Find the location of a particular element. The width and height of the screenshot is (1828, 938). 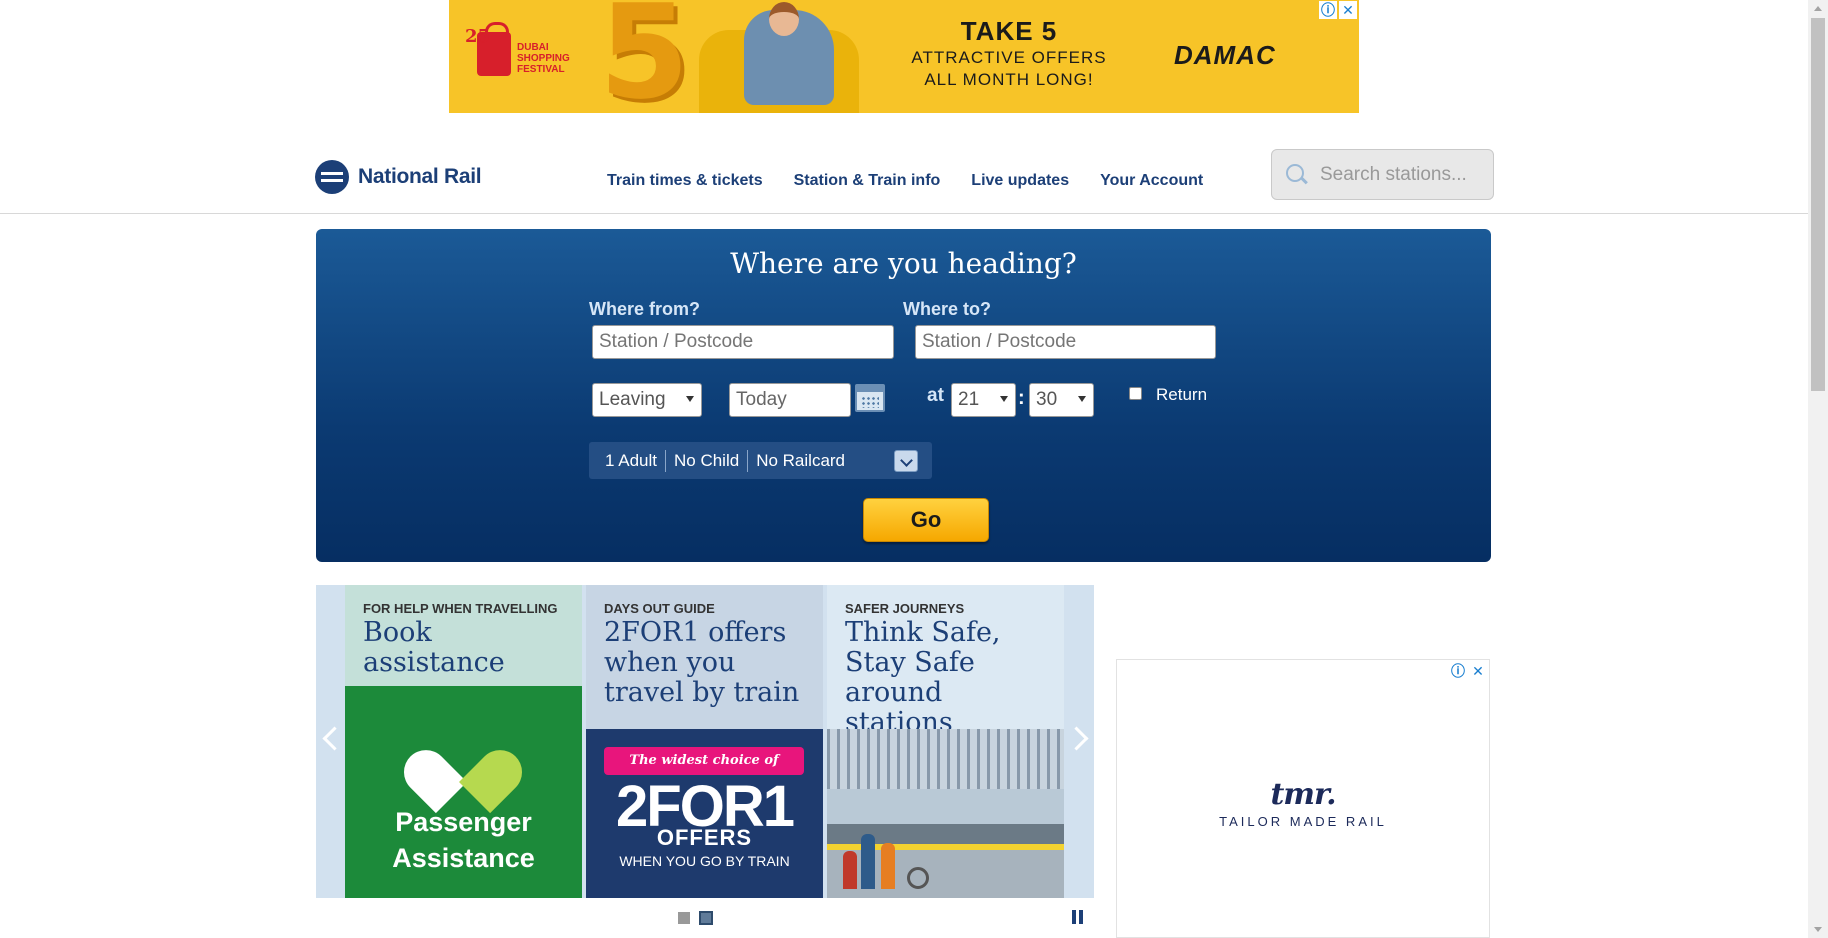

station-platform-image is located at coordinates (945, 813).